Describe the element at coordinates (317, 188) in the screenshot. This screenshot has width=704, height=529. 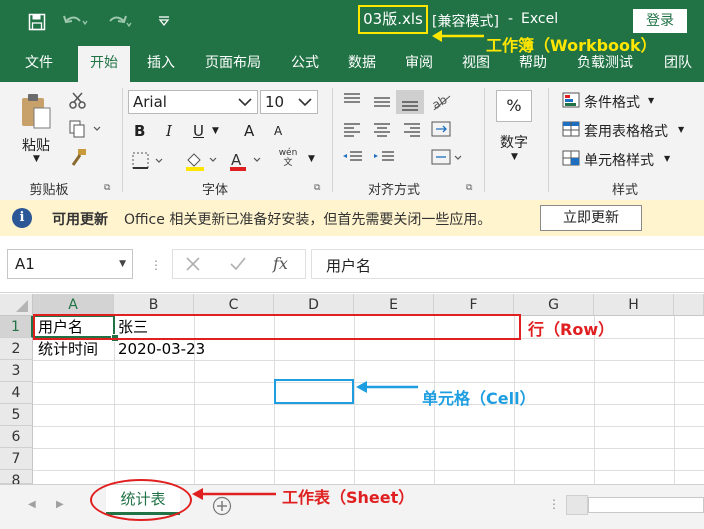
I see `font-launcher-icon: ⧉` at that location.